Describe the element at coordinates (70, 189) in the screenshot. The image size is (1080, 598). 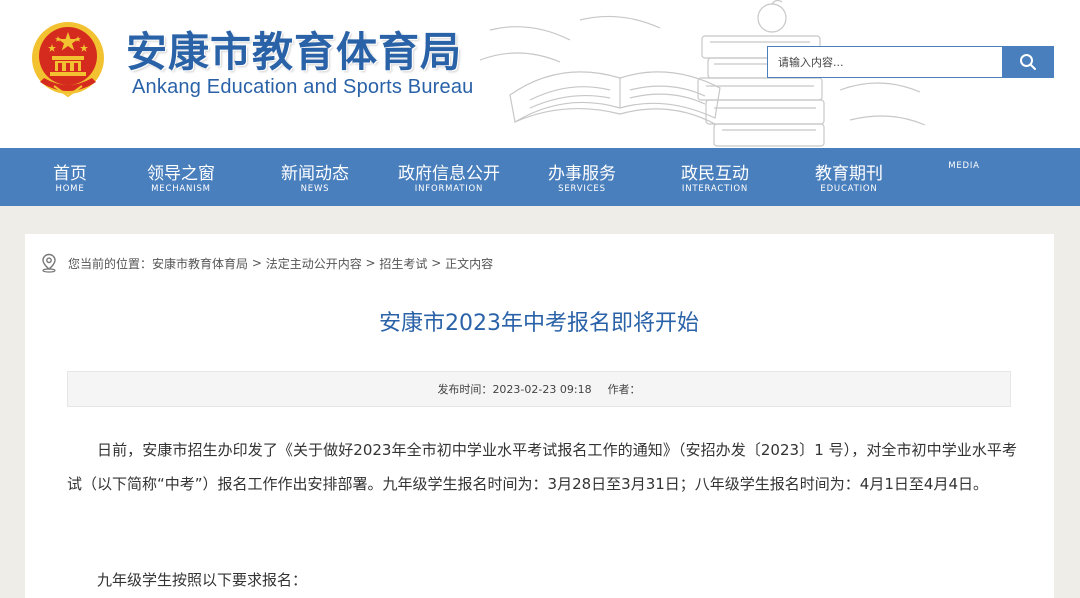
I see `nav-item-sublabel: HOME` at that location.